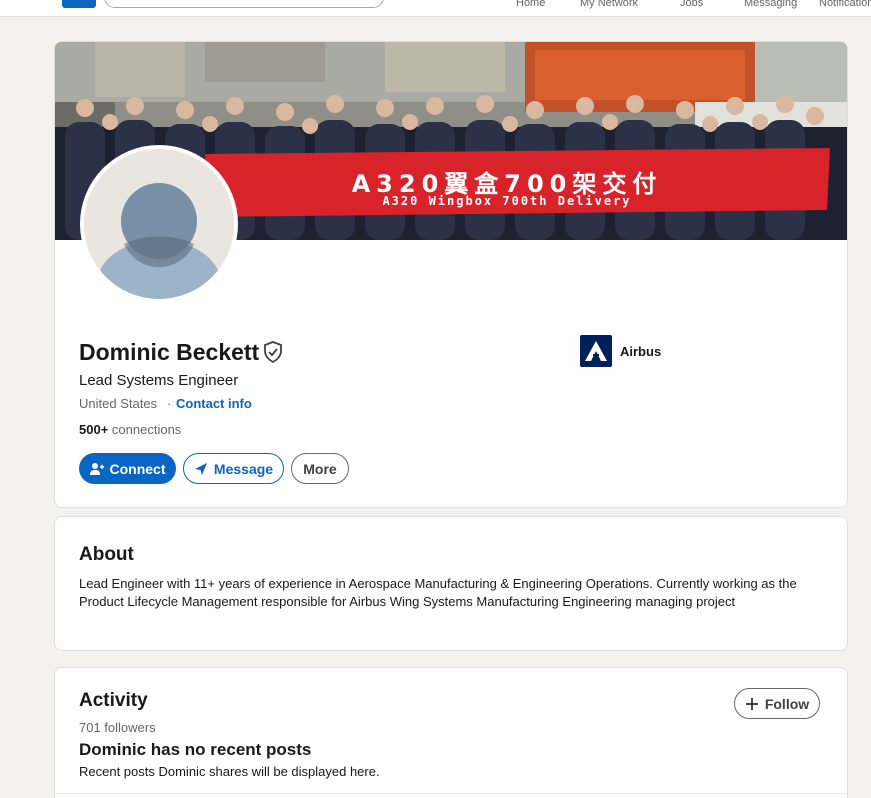  I want to click on message-button: Message, so click(233, 468).